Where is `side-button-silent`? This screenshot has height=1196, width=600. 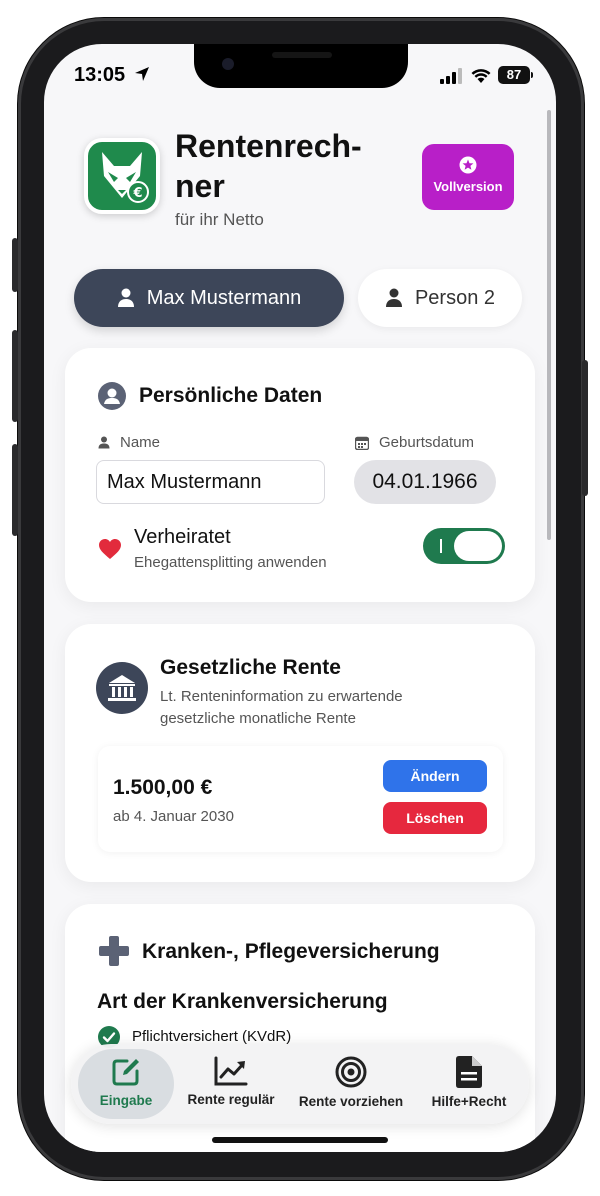
side-button-silent is located at coordinates (15, 265).